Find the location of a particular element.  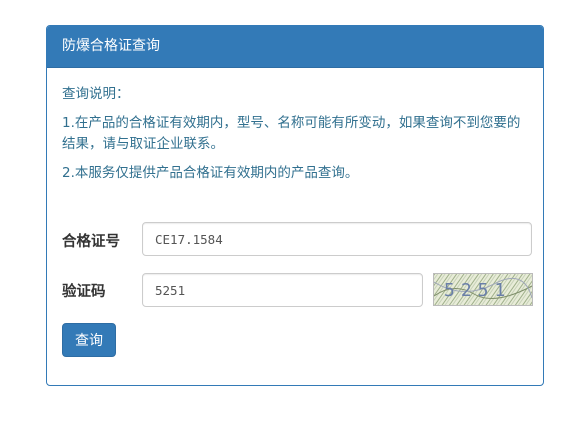

notice-item-2: 2.本服务仅提供产品合格证有效期内的产品查询。 is located at coordinates (210, 173).